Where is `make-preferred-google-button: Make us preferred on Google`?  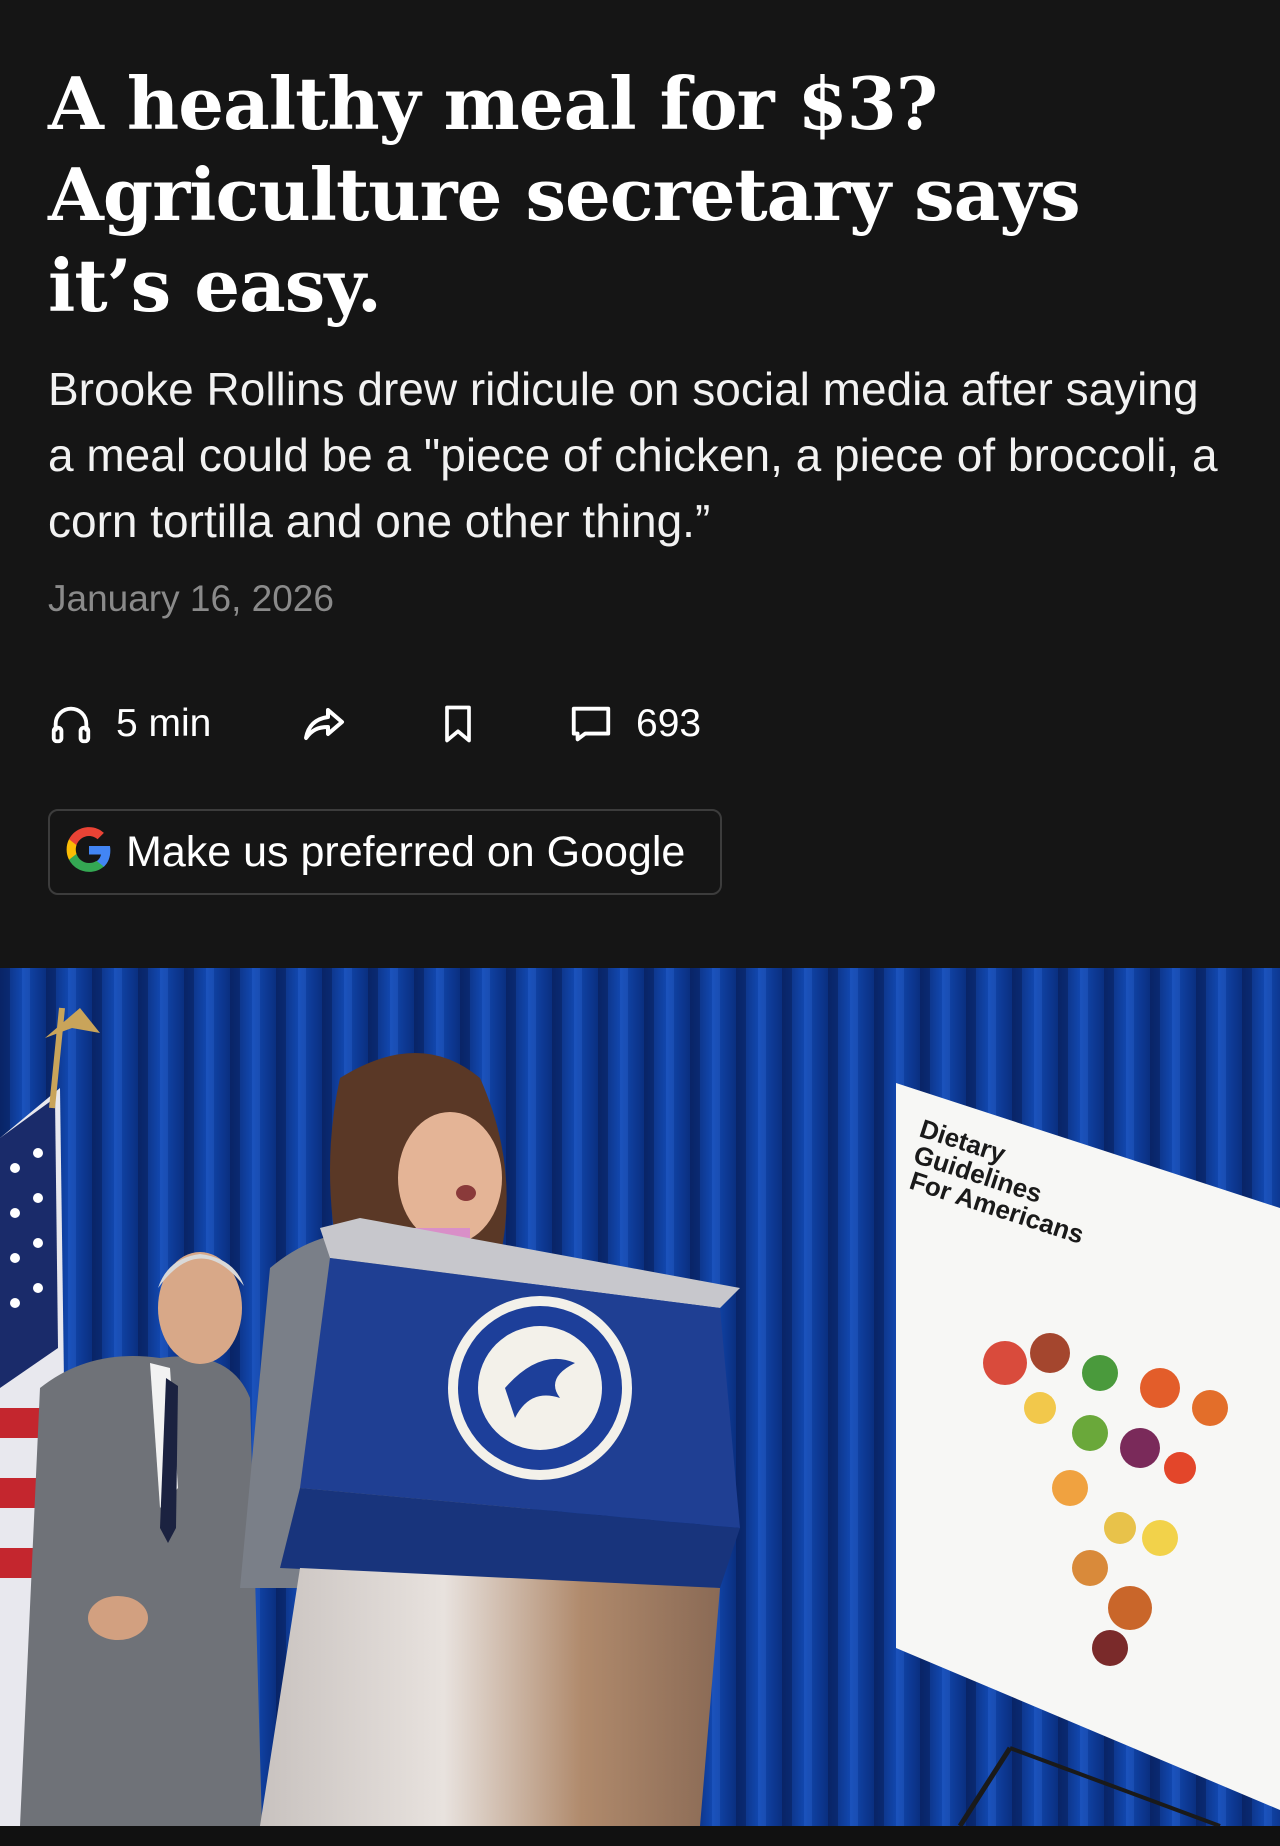
make-preferred-google-button: Make us preferred on Google is located at coordinates (385, 852).